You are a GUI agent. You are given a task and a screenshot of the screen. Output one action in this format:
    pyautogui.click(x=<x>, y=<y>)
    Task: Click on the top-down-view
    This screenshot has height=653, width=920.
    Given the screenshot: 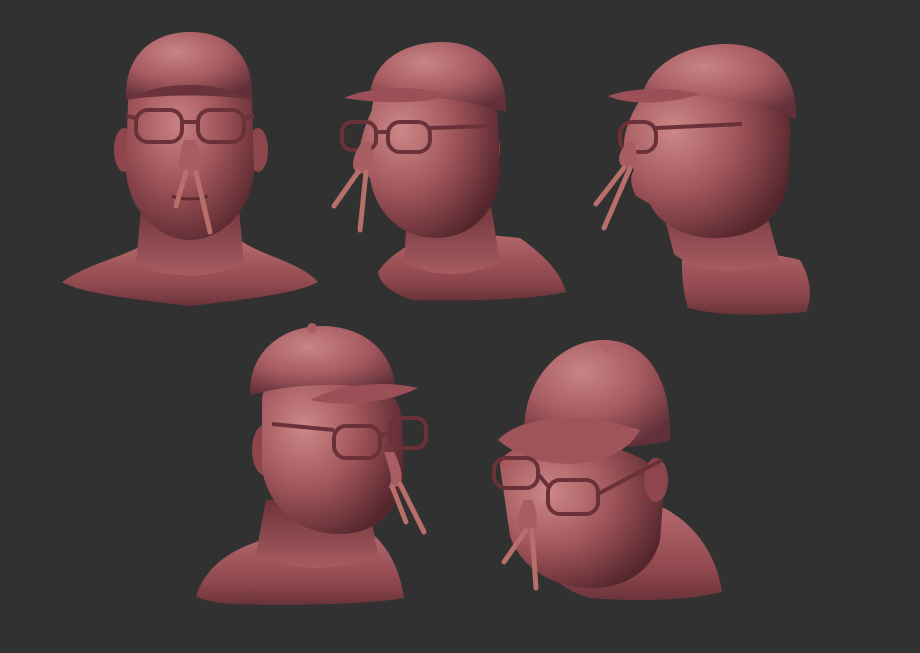 What is the action you would take?
    pyautogui.click(x=607, y=470)
    